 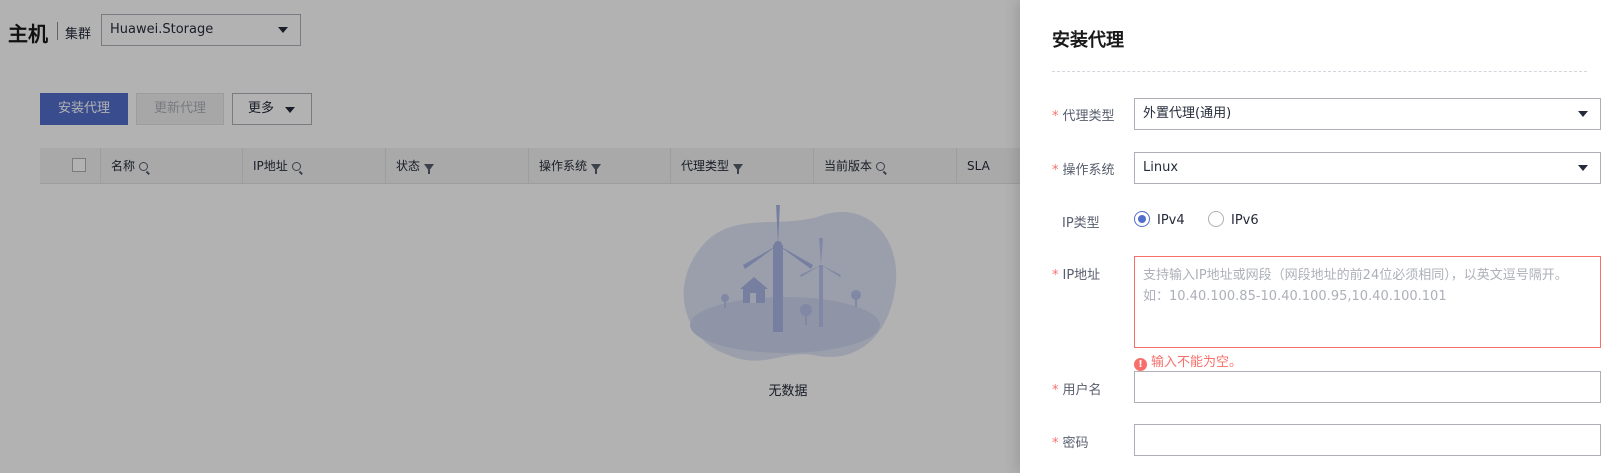 I want to click on ip-address-label: * IP地址, so click(x=1091, y=273).